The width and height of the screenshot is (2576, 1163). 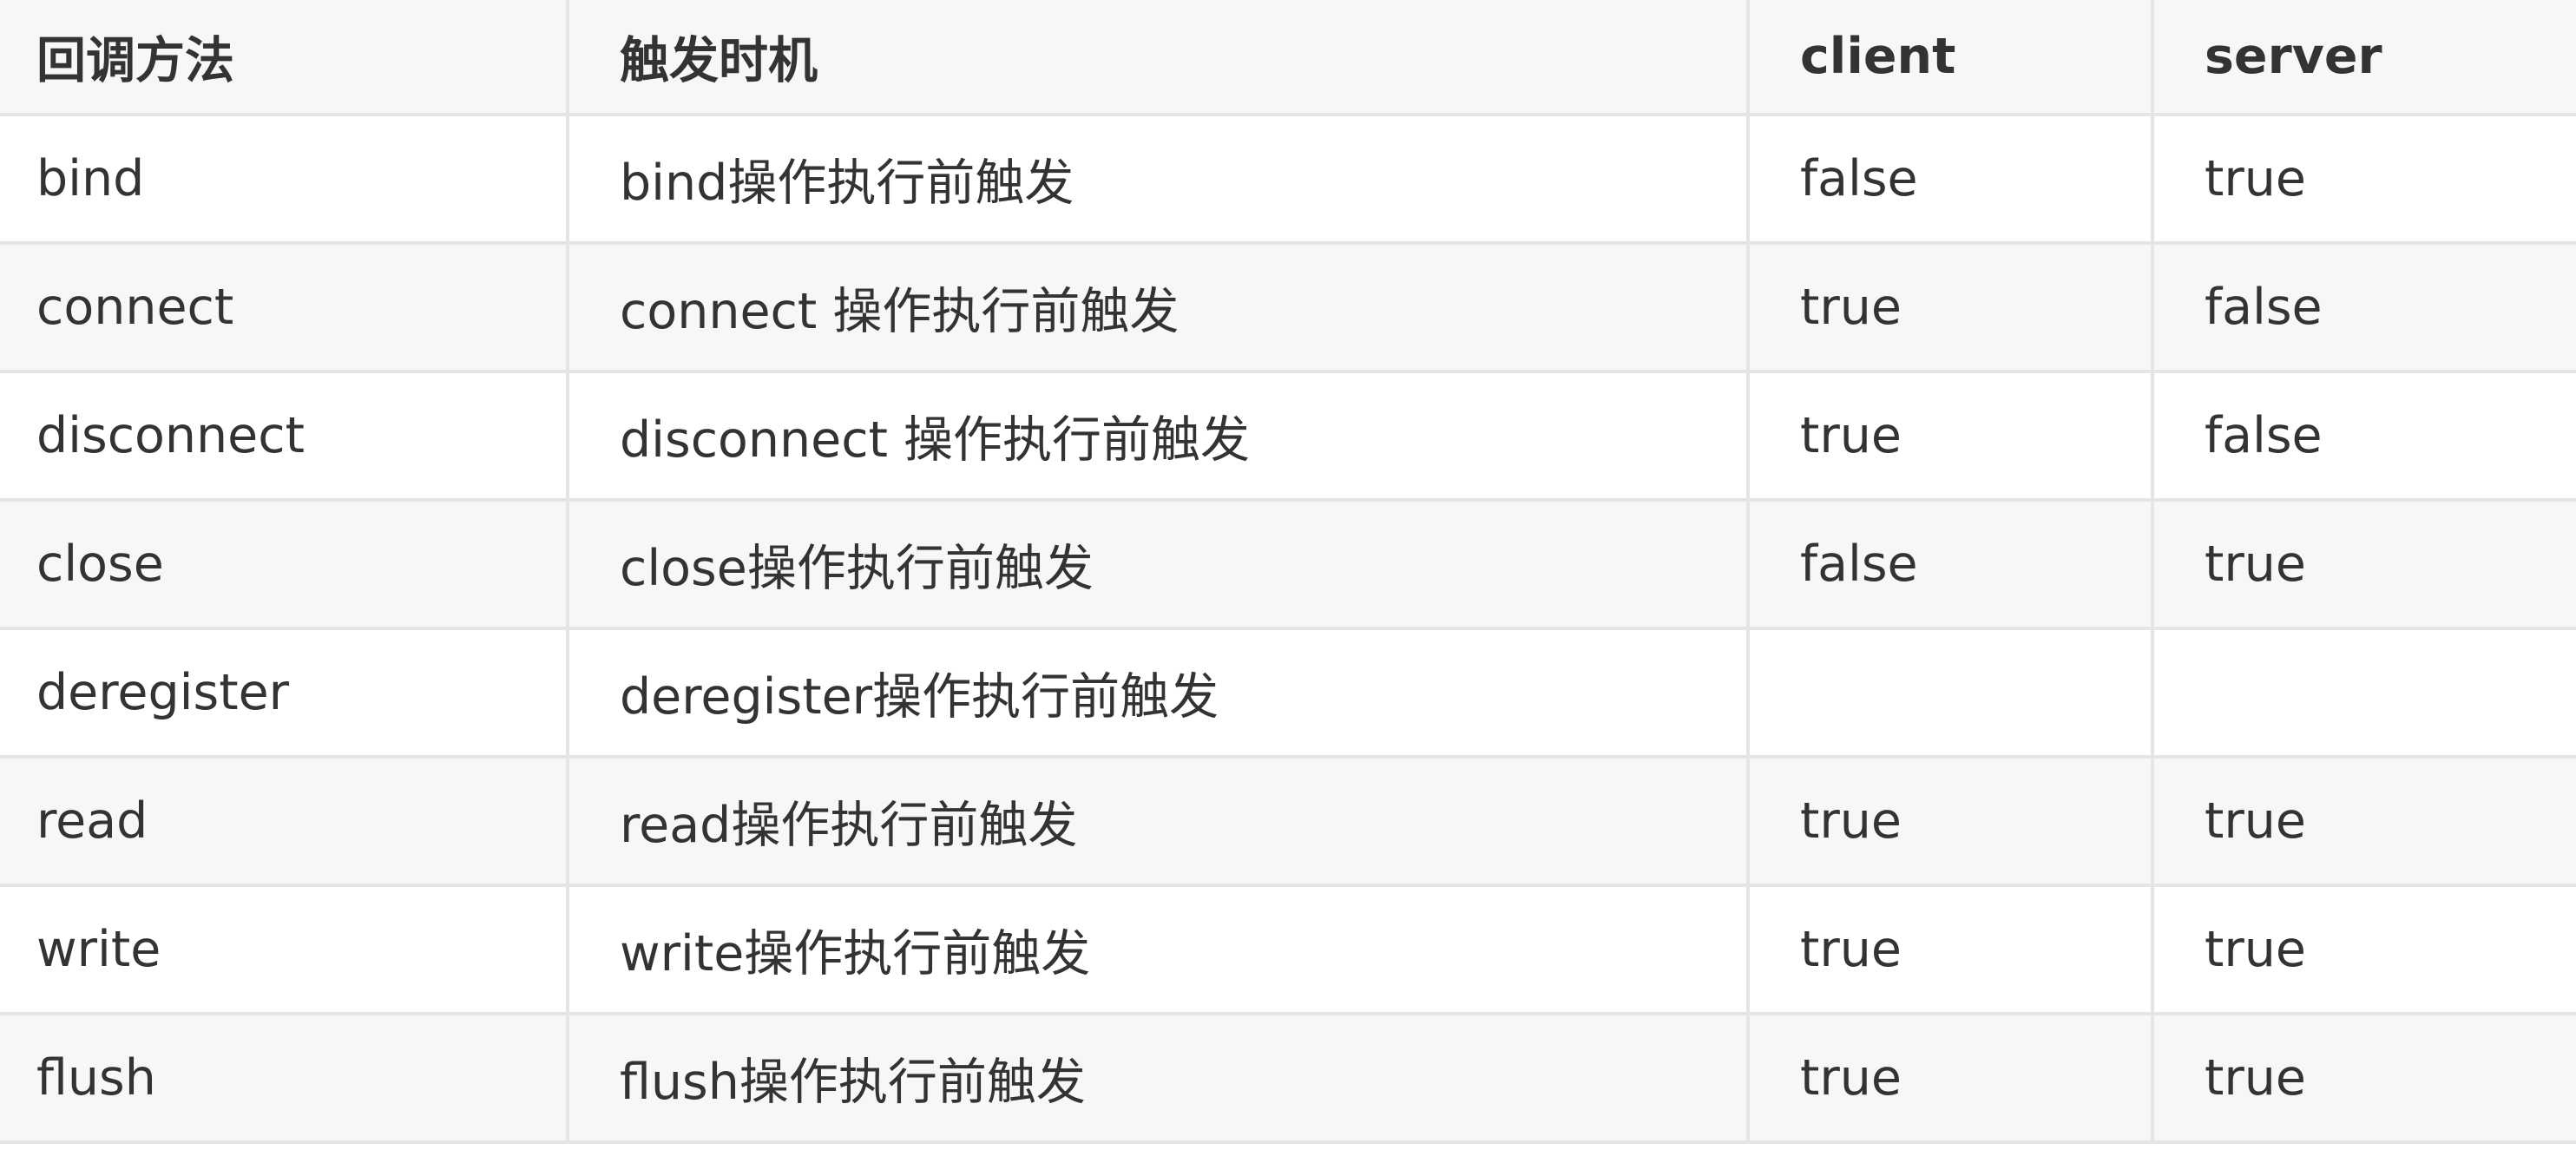 What do you see at coordinates (284, 565) in the screenshot?
I see `cell-method: close` at bounding box center [284, 565].